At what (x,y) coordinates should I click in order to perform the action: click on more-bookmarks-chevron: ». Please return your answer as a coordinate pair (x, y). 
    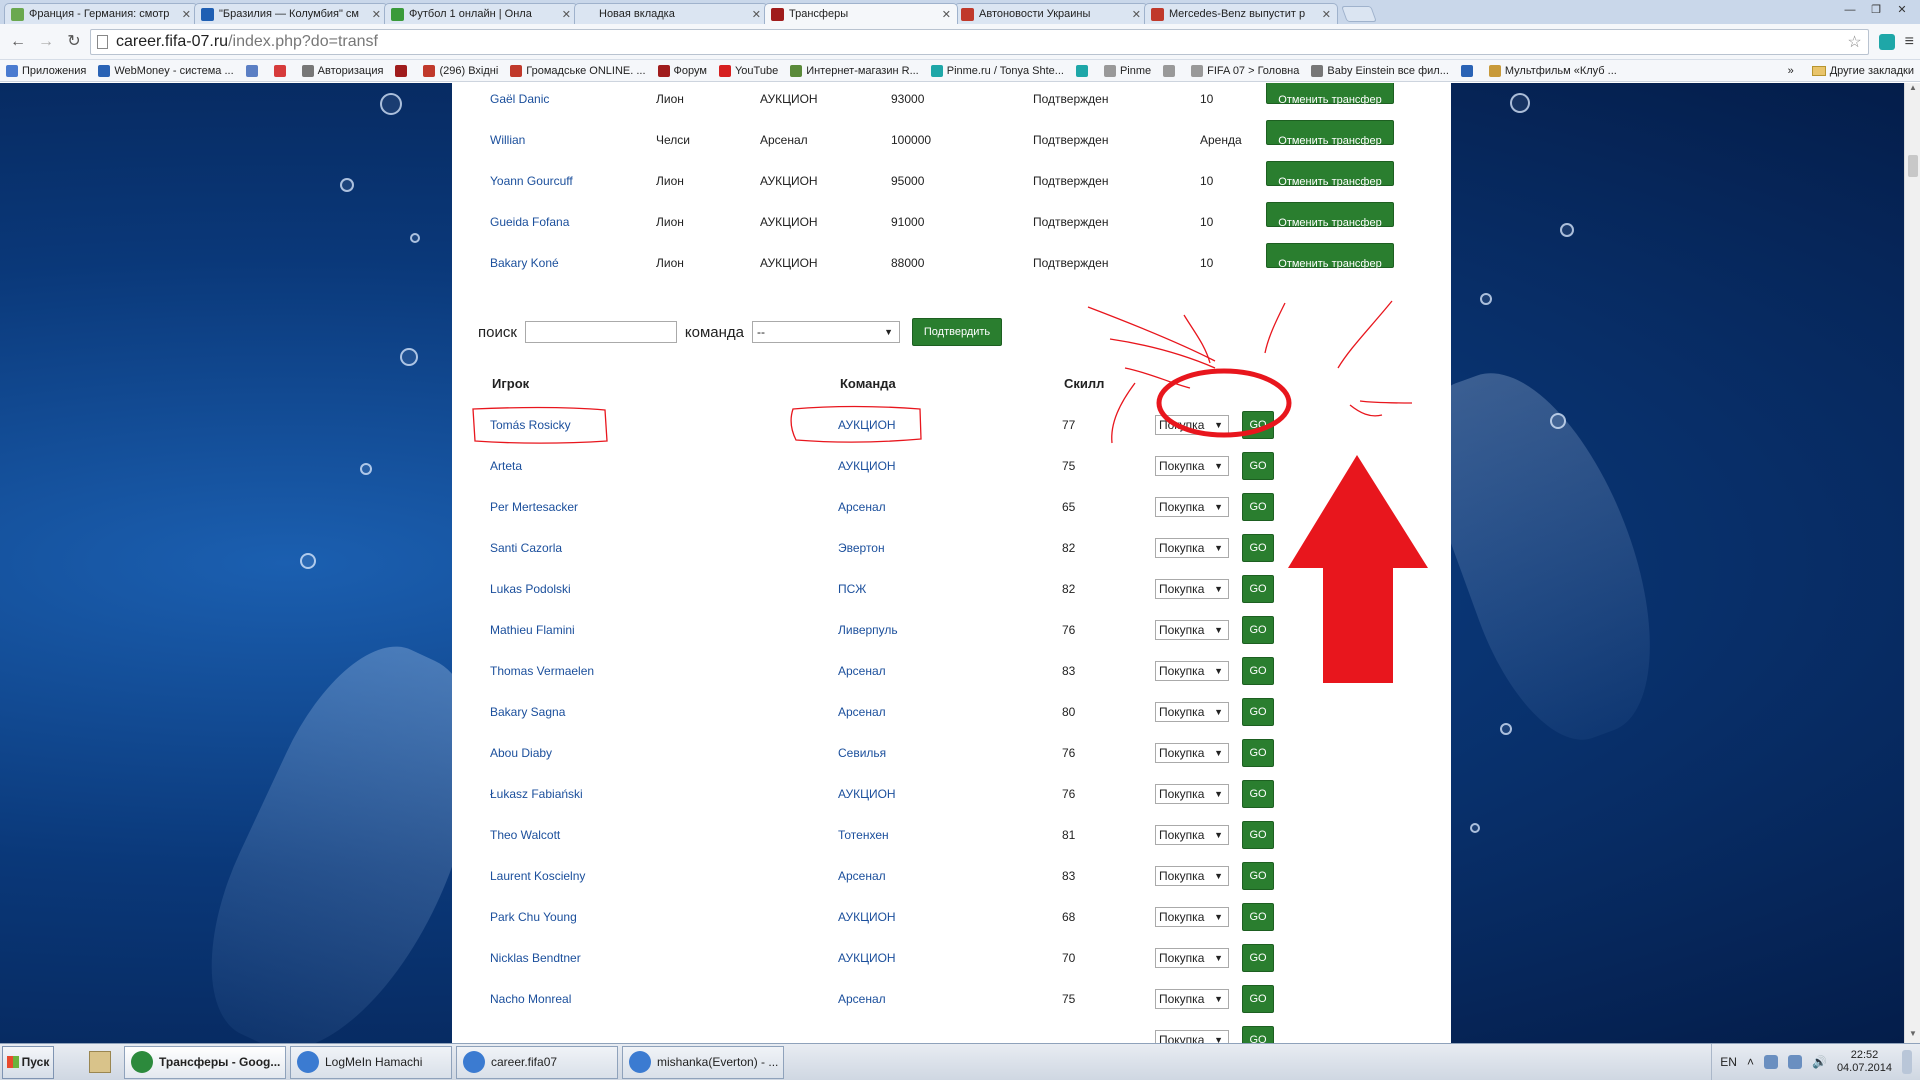
    Looking at the image, I should click on (1791, 71).